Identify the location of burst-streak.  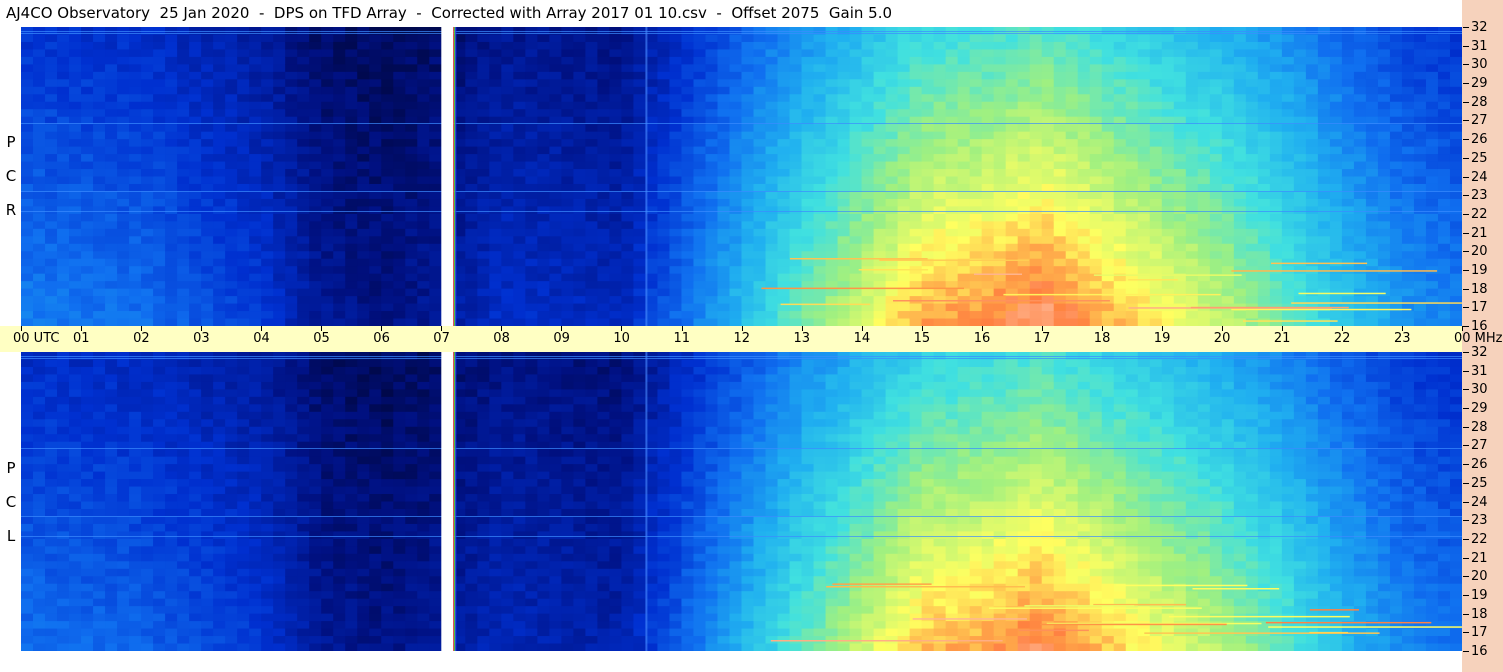
(1376, 303).